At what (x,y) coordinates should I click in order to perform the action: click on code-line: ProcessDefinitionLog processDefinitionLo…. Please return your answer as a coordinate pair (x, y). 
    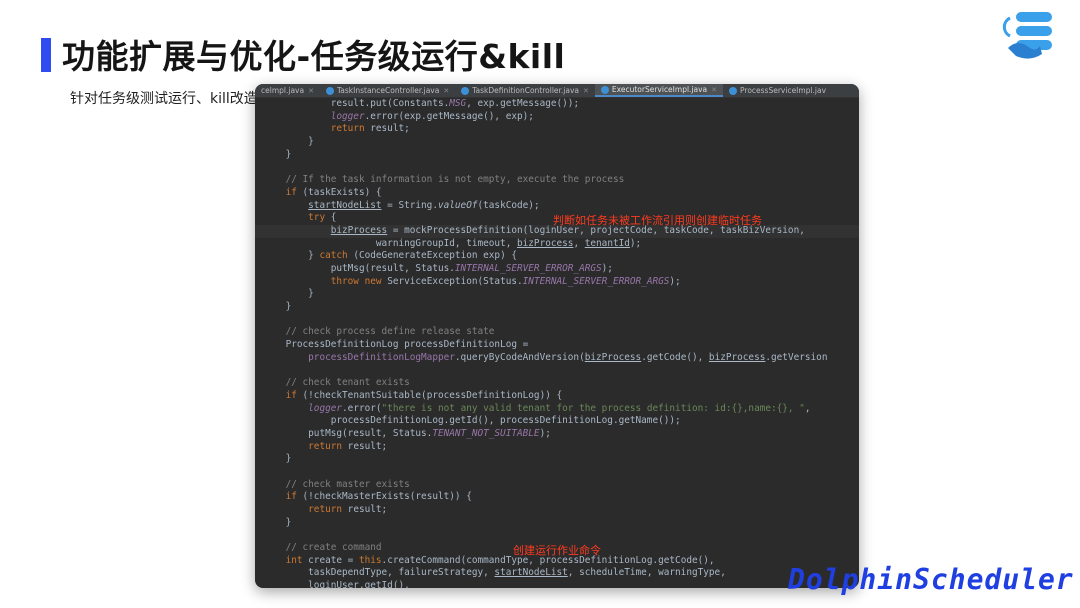
    Looking at the image, I should click on (396, 345).